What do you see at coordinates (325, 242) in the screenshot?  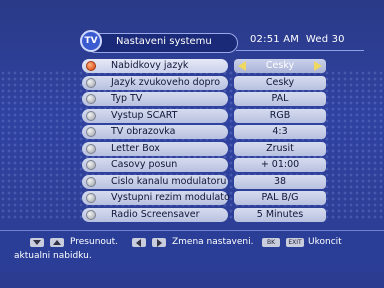 I see `exit-help-text: Ukoncit` at bounding box center [325, 242].